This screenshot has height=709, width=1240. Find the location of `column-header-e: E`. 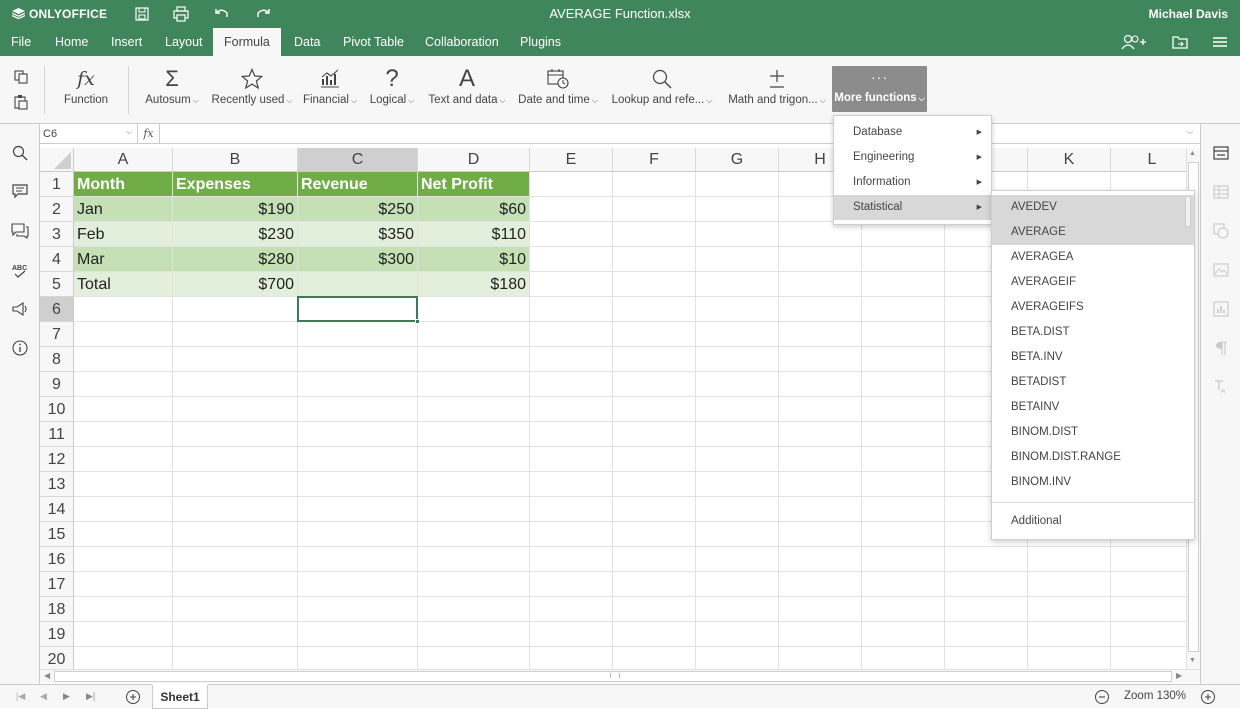

column-header-e: E is located at coordinates (571, 160).